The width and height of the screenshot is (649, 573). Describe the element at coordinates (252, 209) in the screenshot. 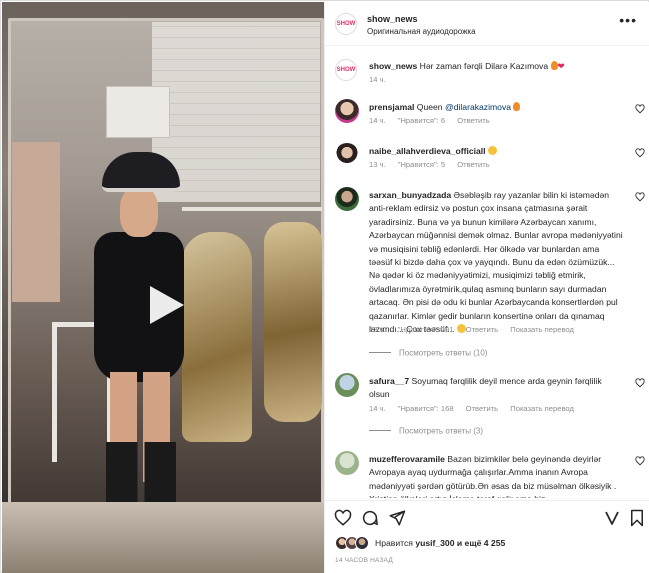

I see `clothes-rack` at that location.